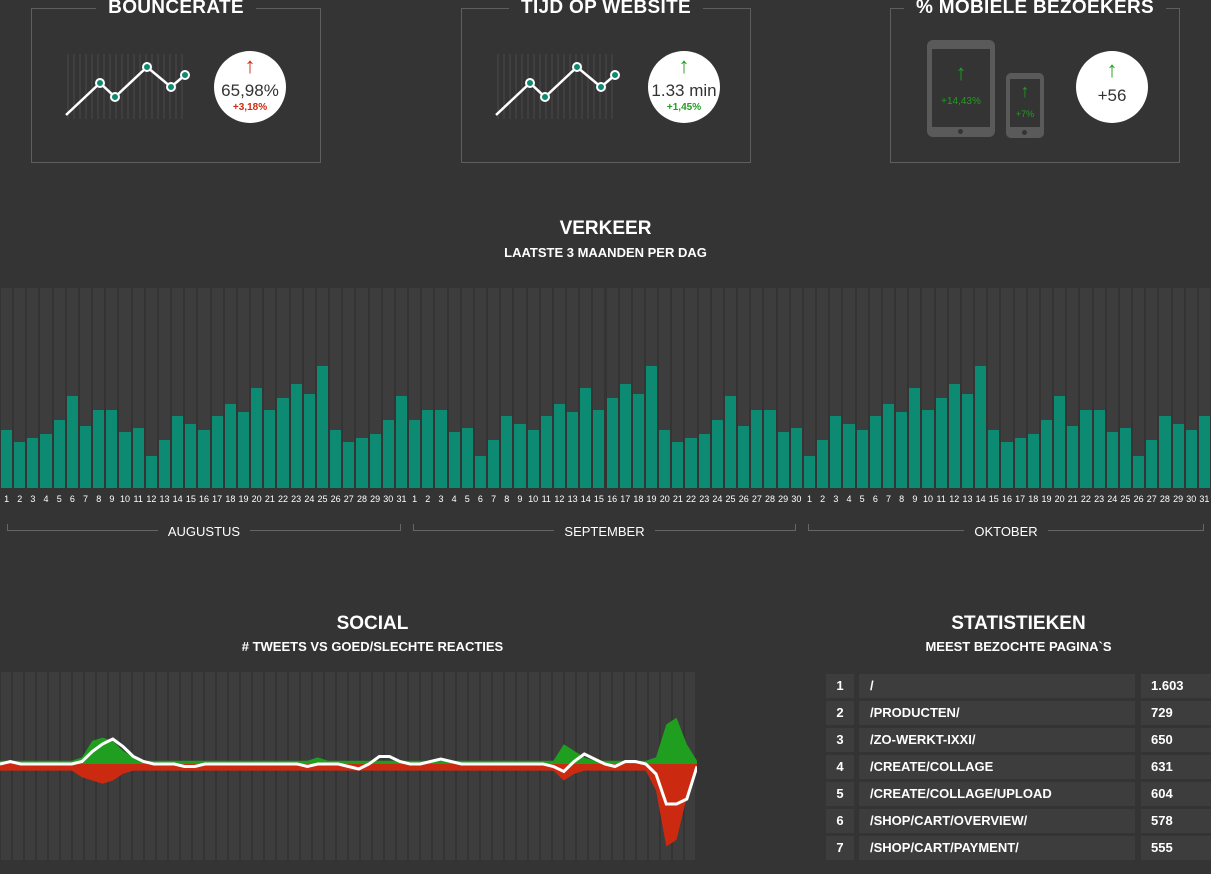 This screenshot has height=874, width=1211. What do you see at coordinates (677, 499) in the screenshot?
I see `day-label: 21` at bounding box center [677, 499].